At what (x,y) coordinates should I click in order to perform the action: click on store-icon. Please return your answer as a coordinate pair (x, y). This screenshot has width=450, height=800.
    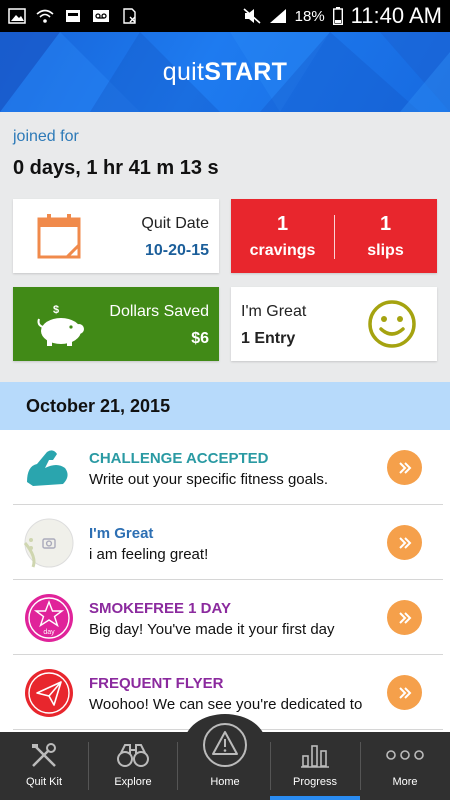
    Looking at the image, I should click on (73, 16).